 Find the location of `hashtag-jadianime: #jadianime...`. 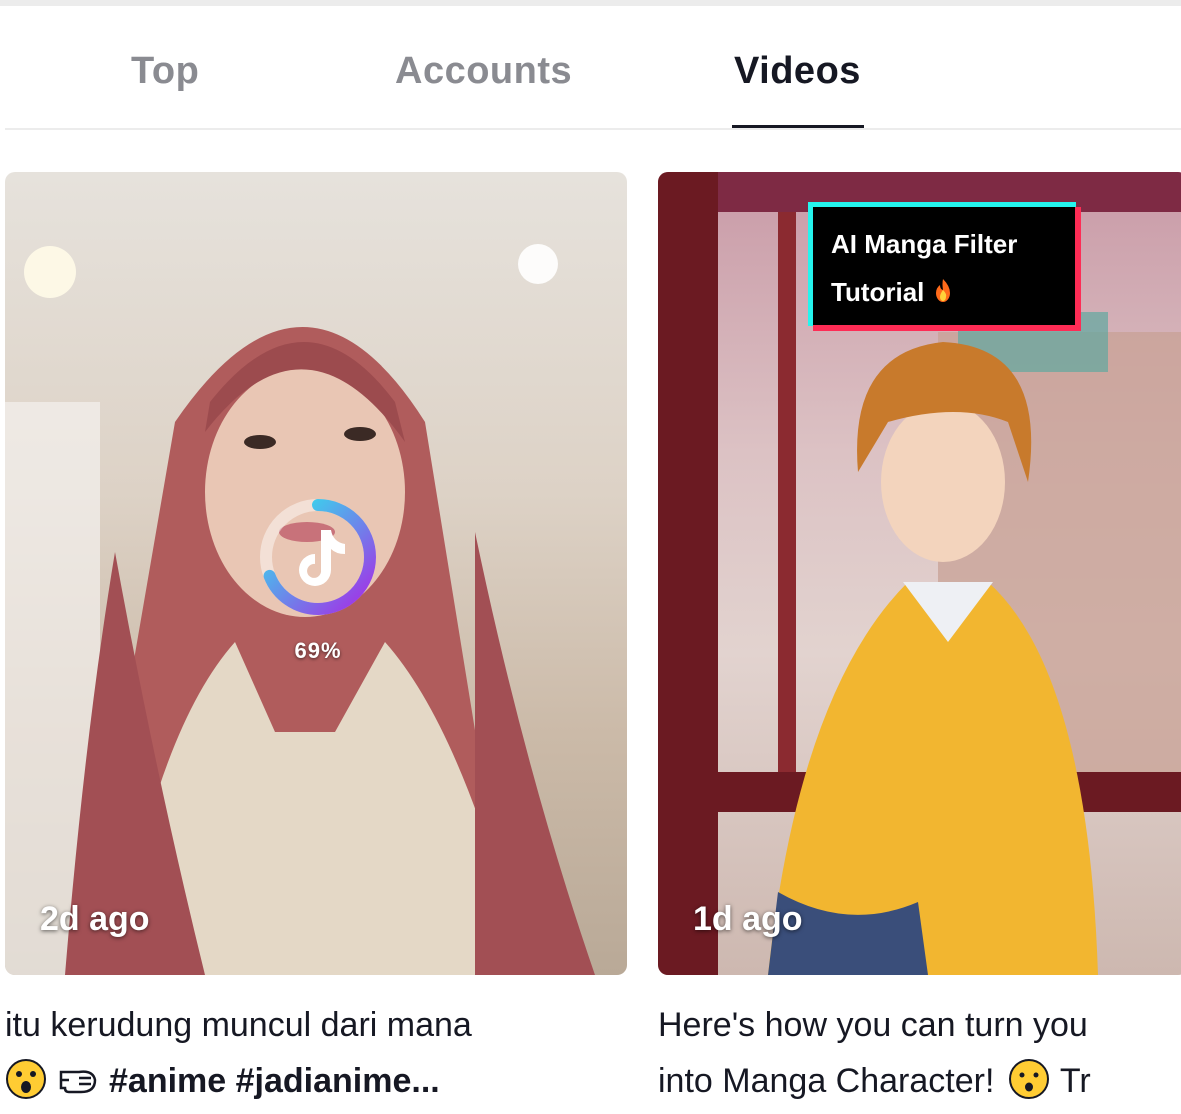

hashtag-jadianime: #jadianime... is located at coordinates (338, 1081).